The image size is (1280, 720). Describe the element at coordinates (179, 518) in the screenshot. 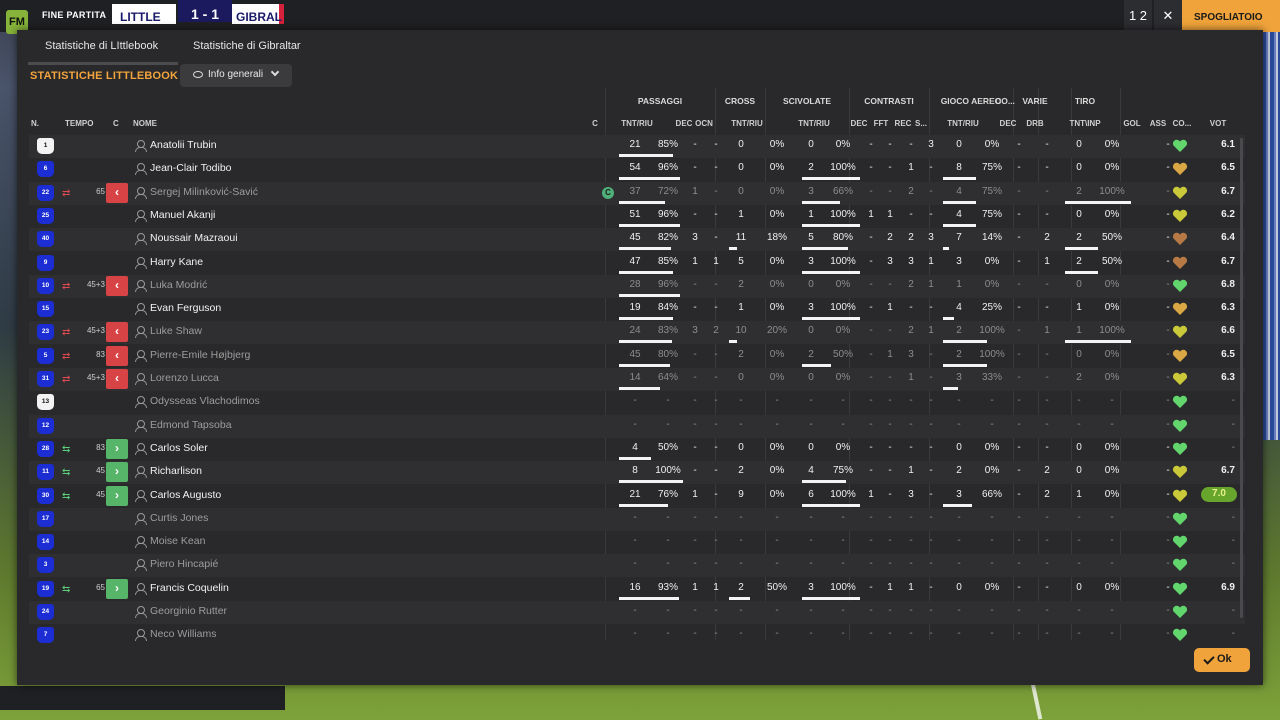

I see `player-name: Curtis Jones` at that location.